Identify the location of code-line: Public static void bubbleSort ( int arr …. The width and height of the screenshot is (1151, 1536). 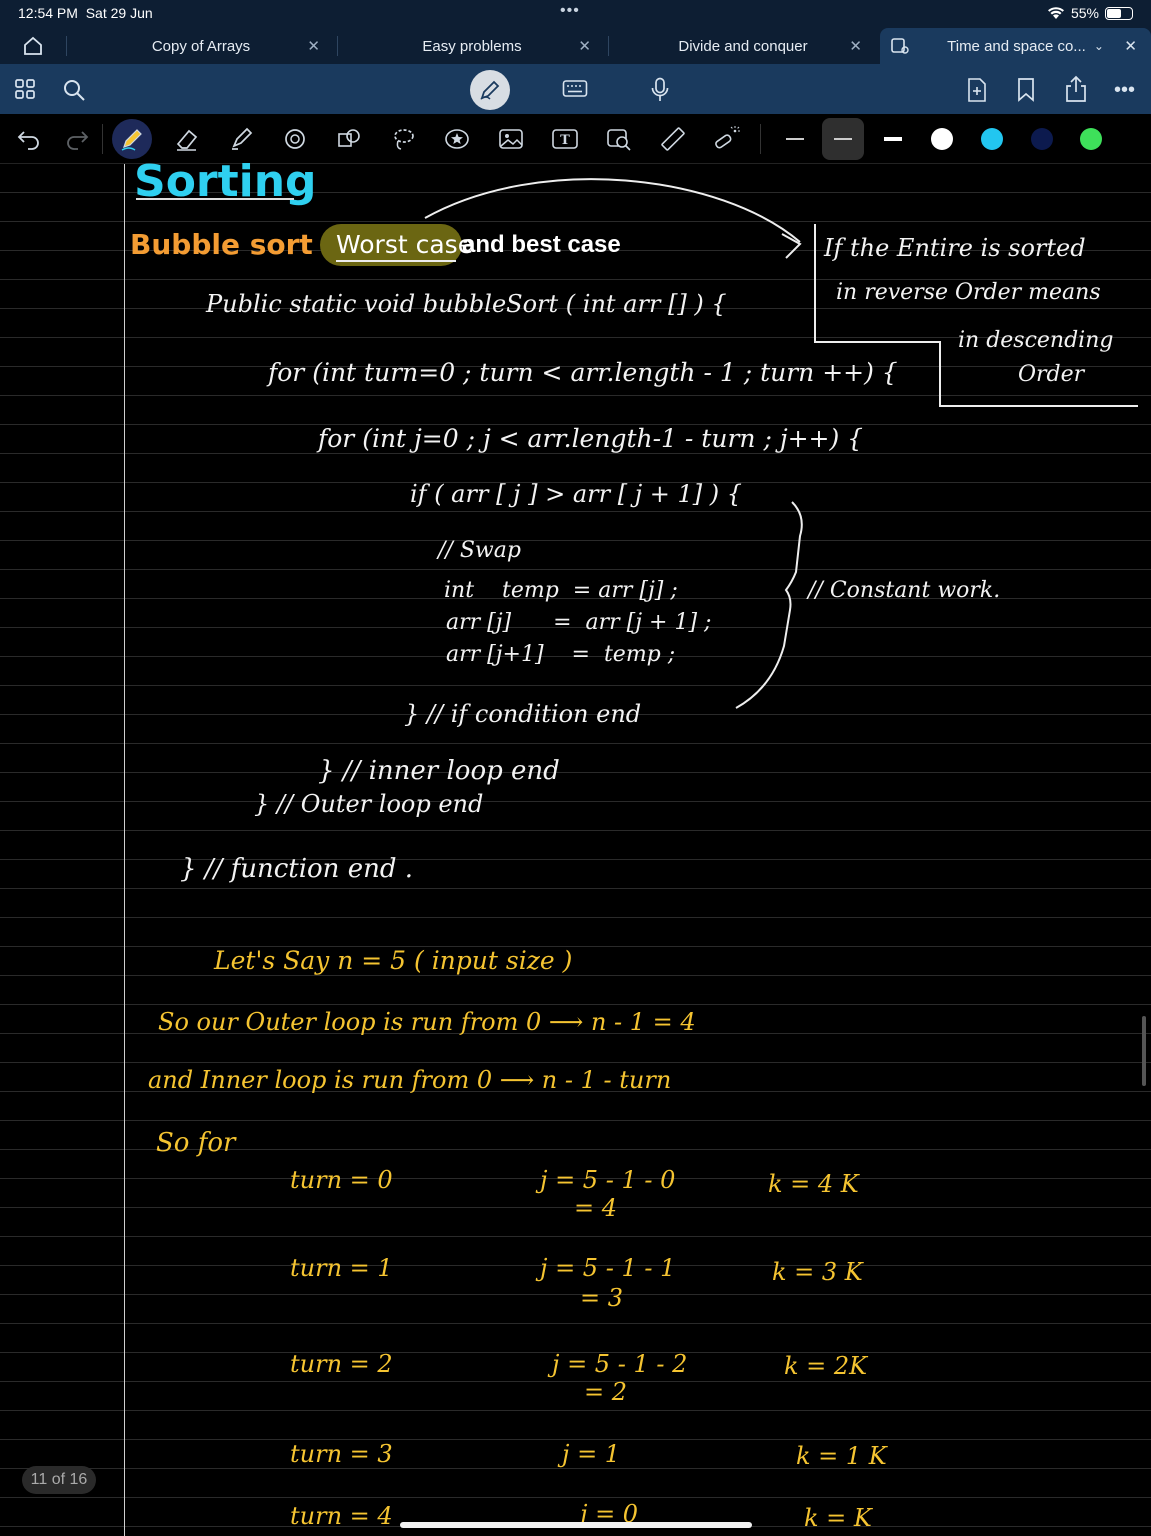
(466, 304).